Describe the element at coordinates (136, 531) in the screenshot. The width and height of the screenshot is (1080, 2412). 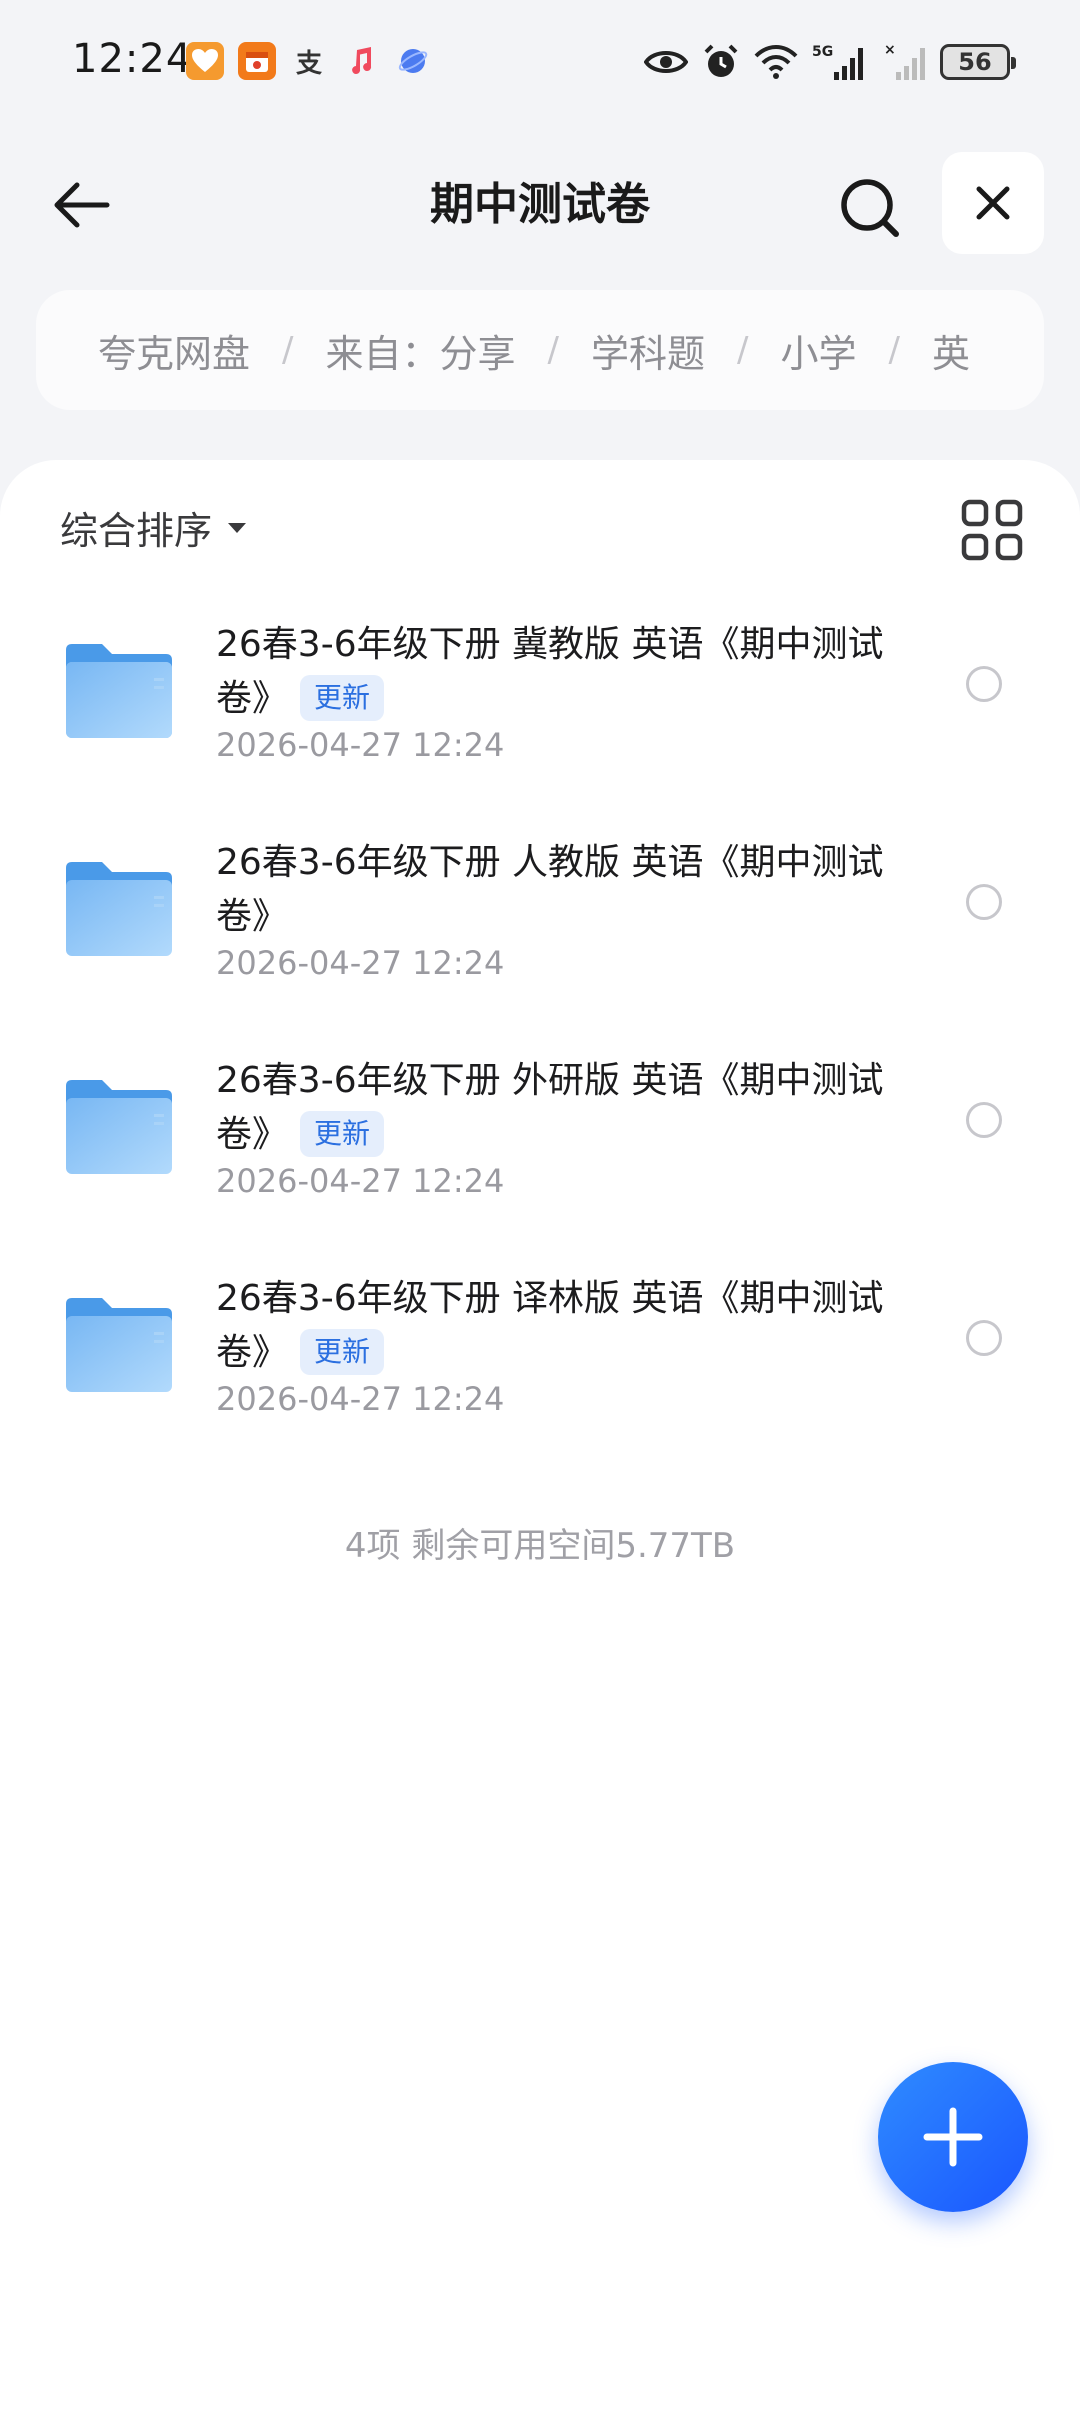
I see `sort-label: 综合排序` at that location.